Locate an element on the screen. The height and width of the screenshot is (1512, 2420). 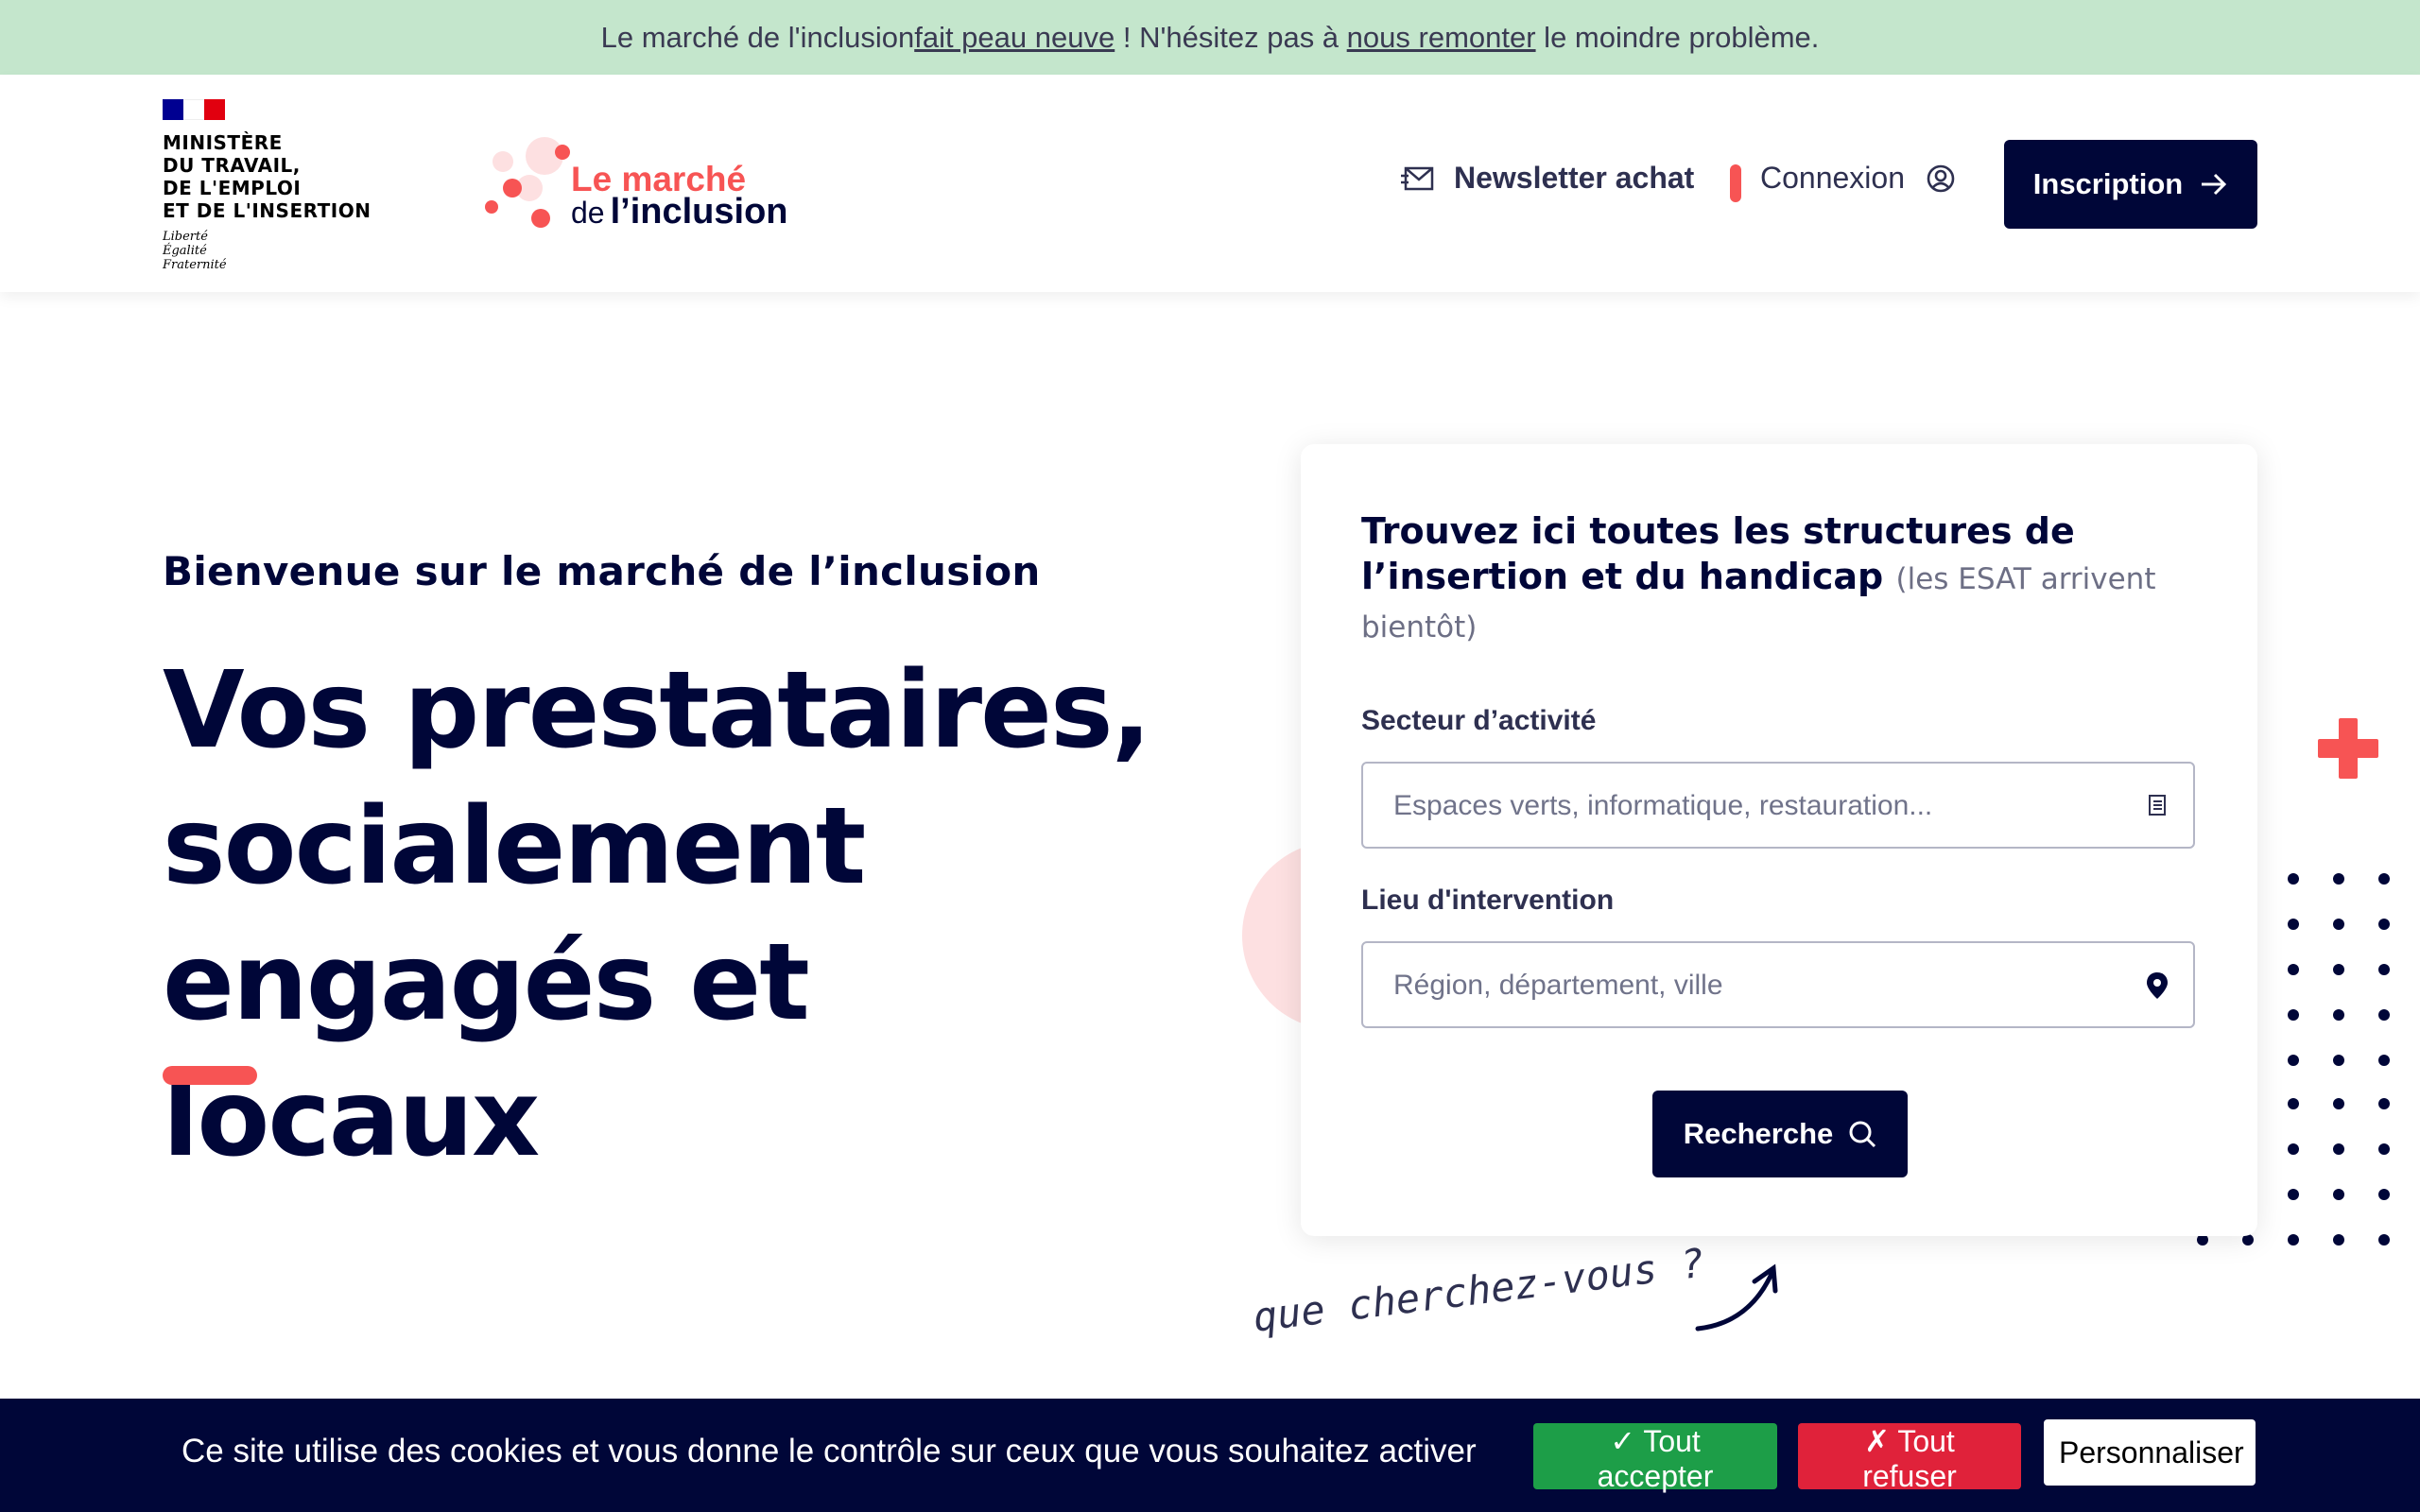
signup-button: Inscription is located at coordinates (2131, 184).